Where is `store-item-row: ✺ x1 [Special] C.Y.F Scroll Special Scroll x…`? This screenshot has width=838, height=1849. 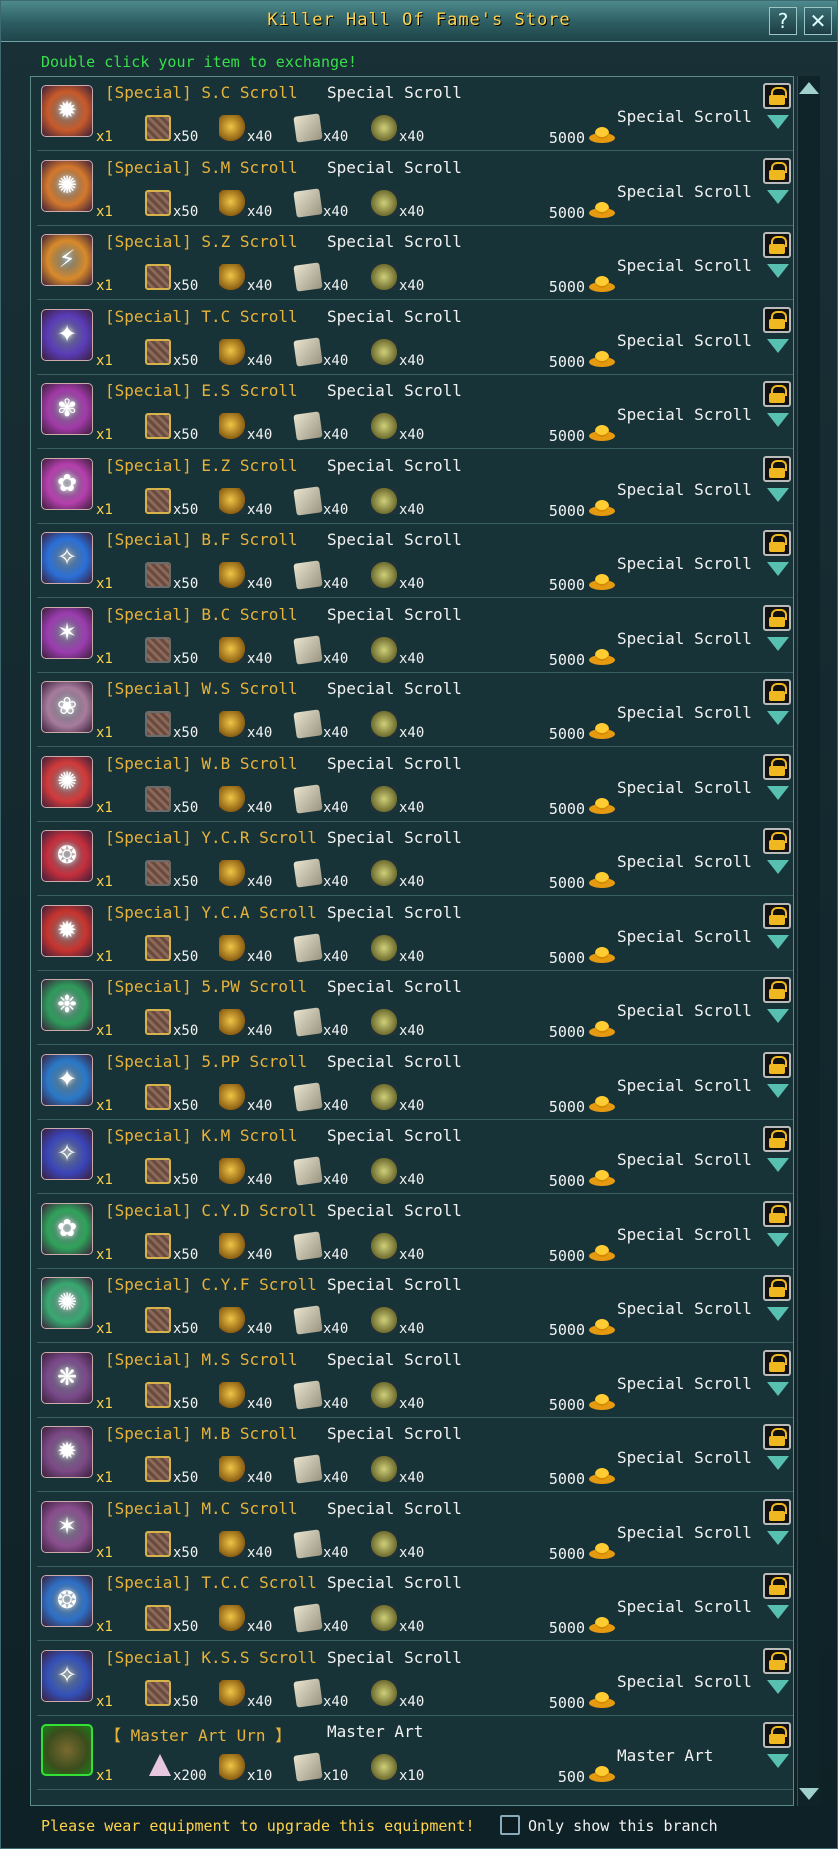 store-item-row: ✺ x1 [Special] C.Y.F Scroll Special Scroll x… is located at coordinates (415, 1306).